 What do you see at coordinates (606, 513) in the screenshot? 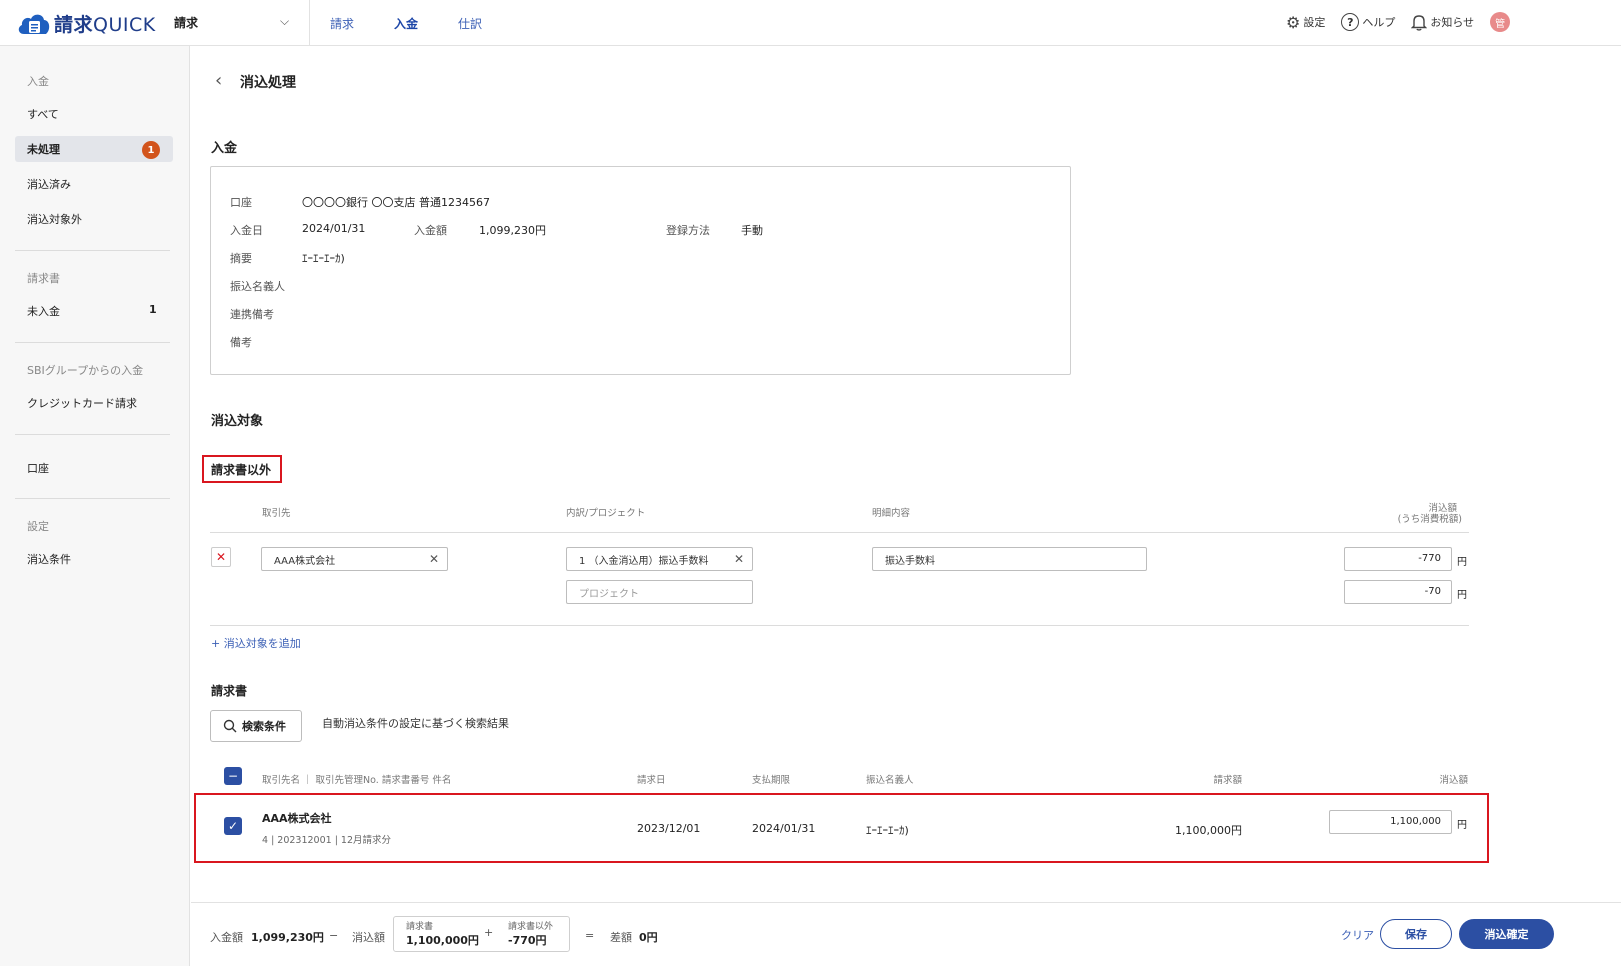
I see `col-project: 内訳/プロジェクト` at bounding box center [606, 513].